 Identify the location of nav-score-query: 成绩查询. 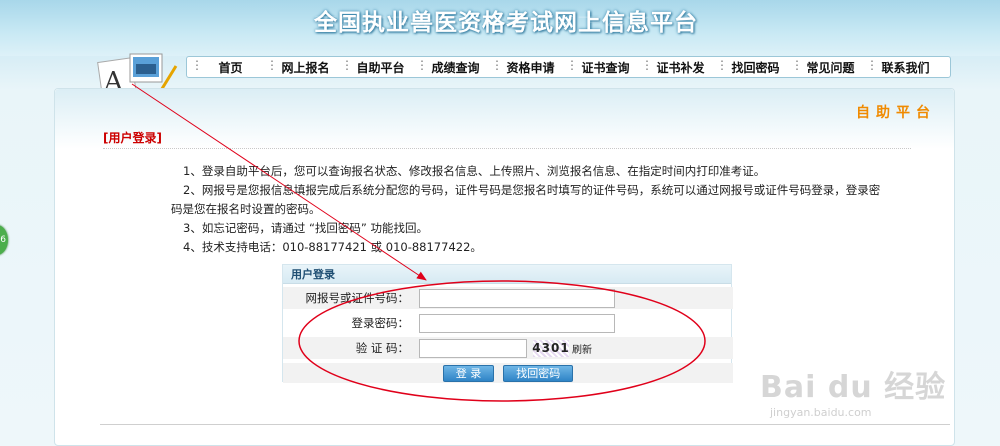
(454, 67).